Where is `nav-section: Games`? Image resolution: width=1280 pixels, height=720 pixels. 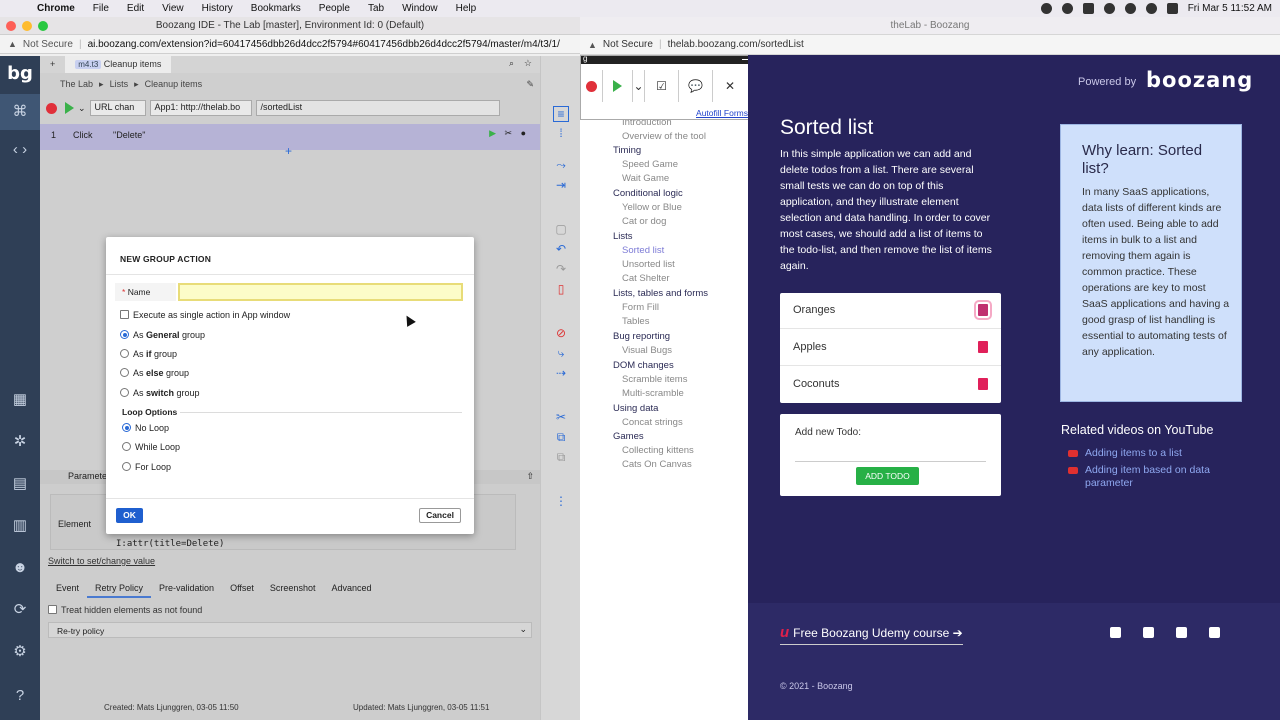
nav-section: Games is located at coordinates (628, 436).